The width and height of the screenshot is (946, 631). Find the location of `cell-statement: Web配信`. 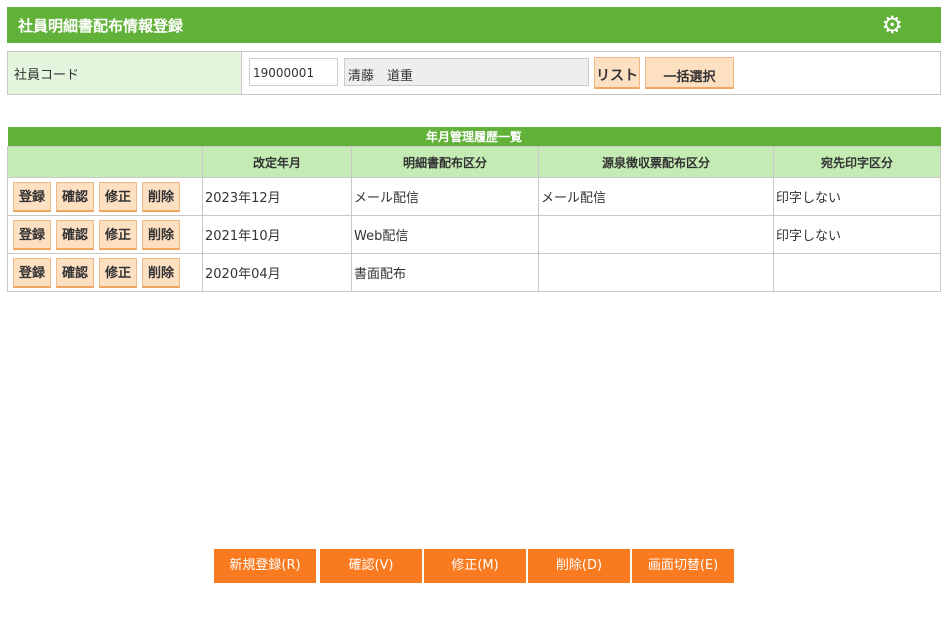

cell-statement: Web配信 is located at coordinates (445, 234).